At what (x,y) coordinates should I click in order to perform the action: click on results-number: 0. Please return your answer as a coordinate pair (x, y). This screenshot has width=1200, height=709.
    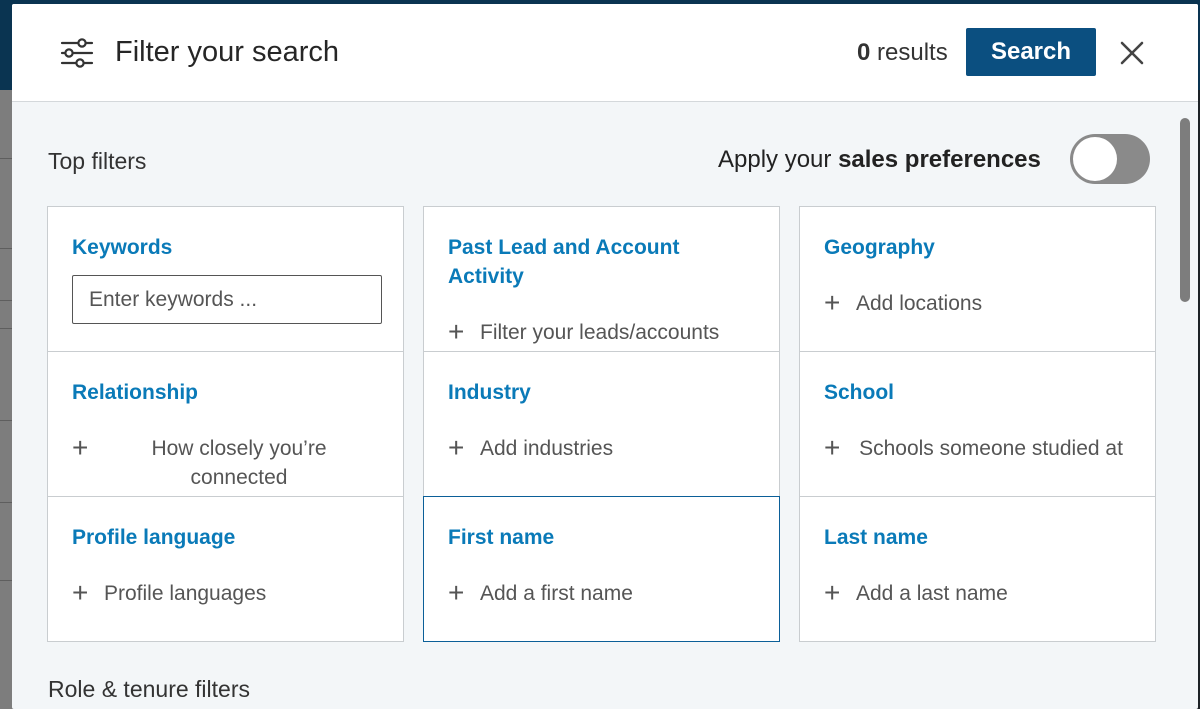
    Looking at the image, I should click on (864, 52).